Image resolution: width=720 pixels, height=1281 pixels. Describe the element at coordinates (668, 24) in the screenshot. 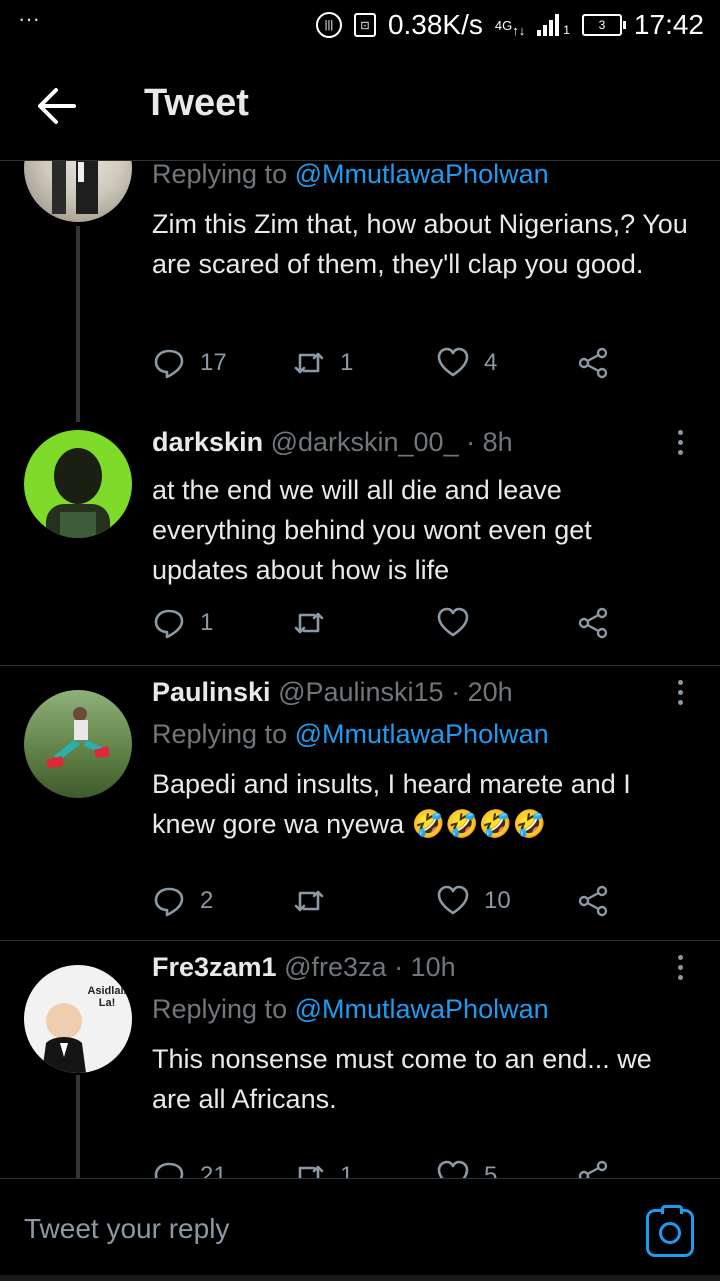

I see `clock: 17:42` at that location.